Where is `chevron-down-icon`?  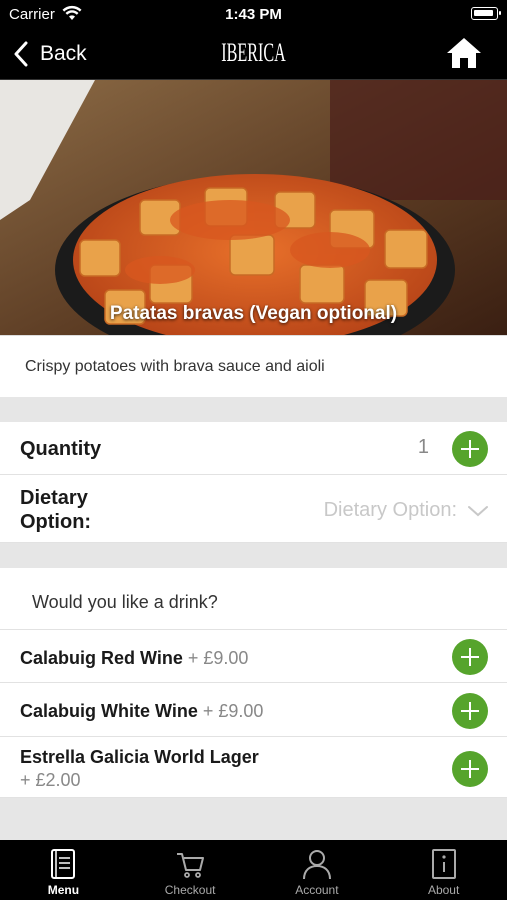
chevron-down-icon is located at coordinates (478, 510).